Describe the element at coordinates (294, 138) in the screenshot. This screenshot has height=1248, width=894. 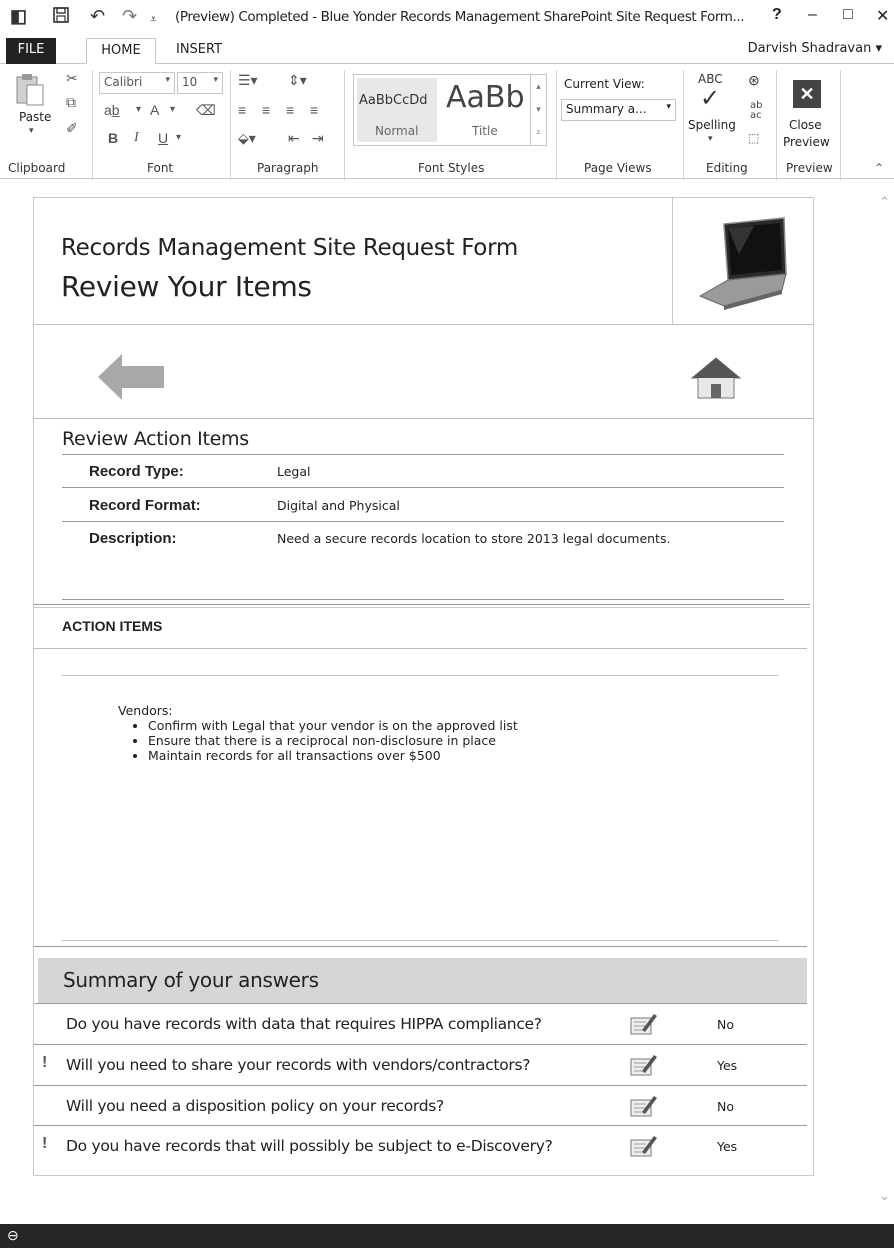
I see `decrease-indent-icon: ⇤` at that location.